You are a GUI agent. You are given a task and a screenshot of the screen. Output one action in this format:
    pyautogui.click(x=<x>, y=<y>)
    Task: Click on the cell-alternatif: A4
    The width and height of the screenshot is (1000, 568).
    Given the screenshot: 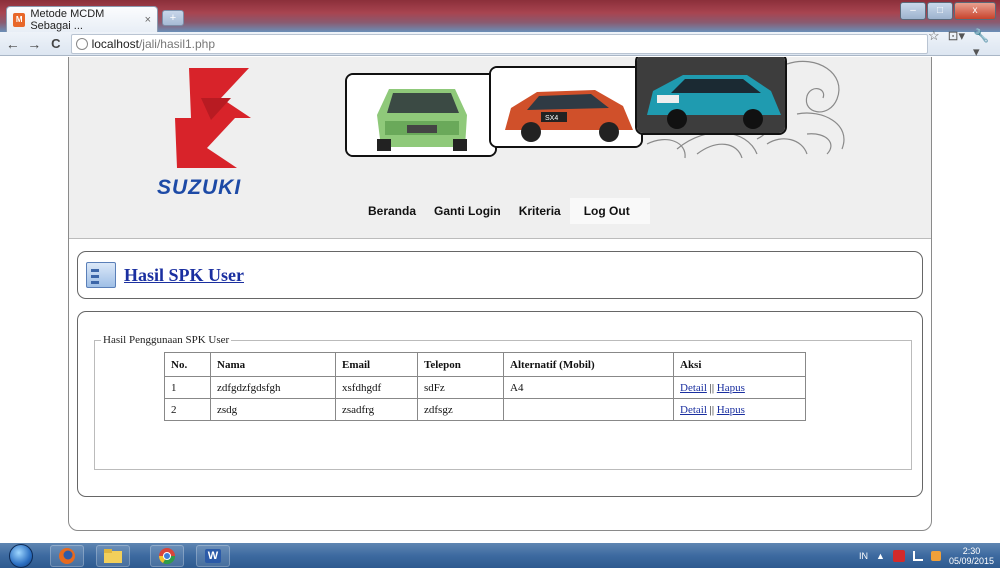 What is the action you would take?
    pyautogui.click(x=588, y=387)
    